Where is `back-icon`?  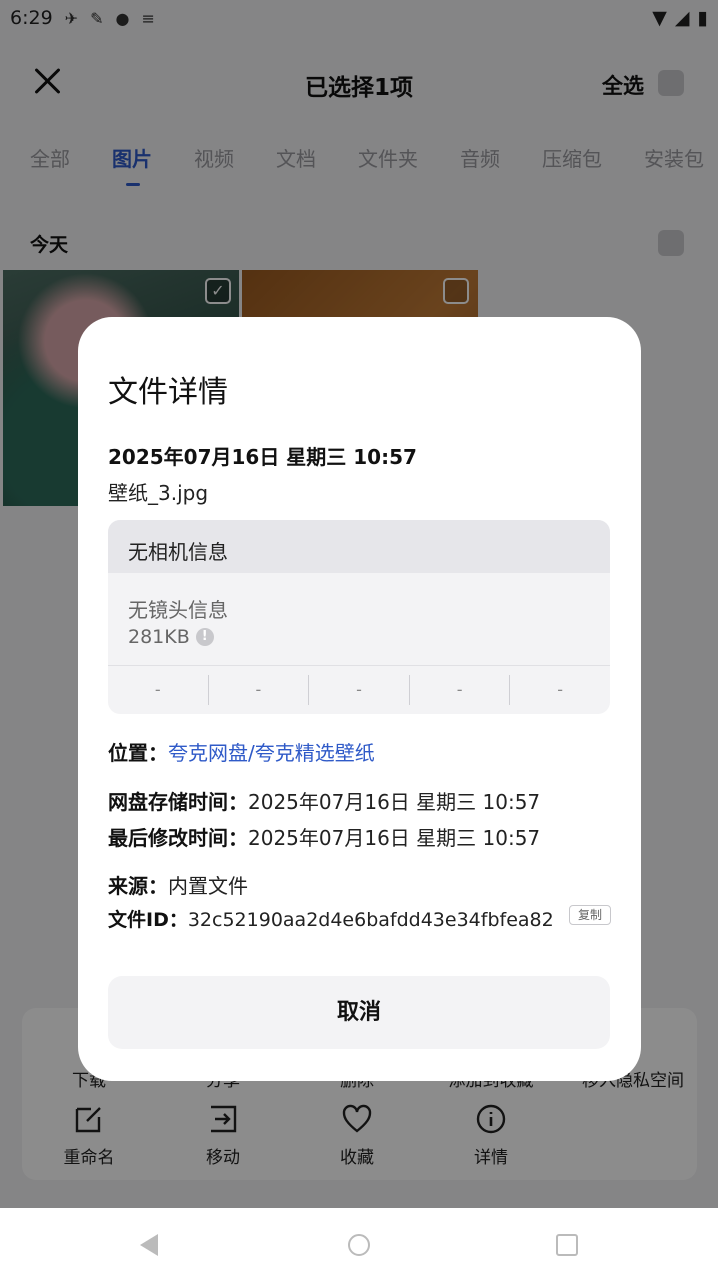 back-icon is located at coordinates (149, 1245).